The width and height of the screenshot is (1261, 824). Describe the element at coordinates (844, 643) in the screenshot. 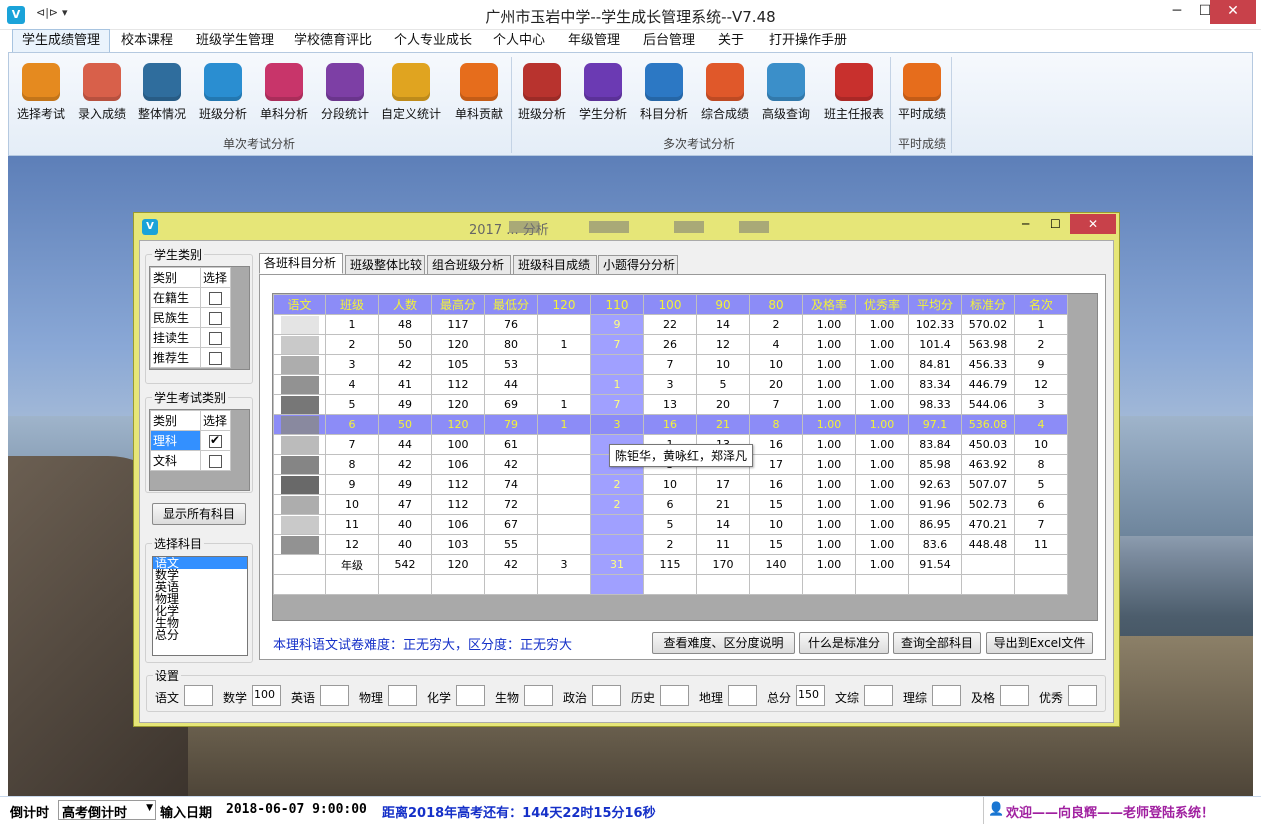

I see `what-is-standard-score-button: 什么是标准分` at that location.